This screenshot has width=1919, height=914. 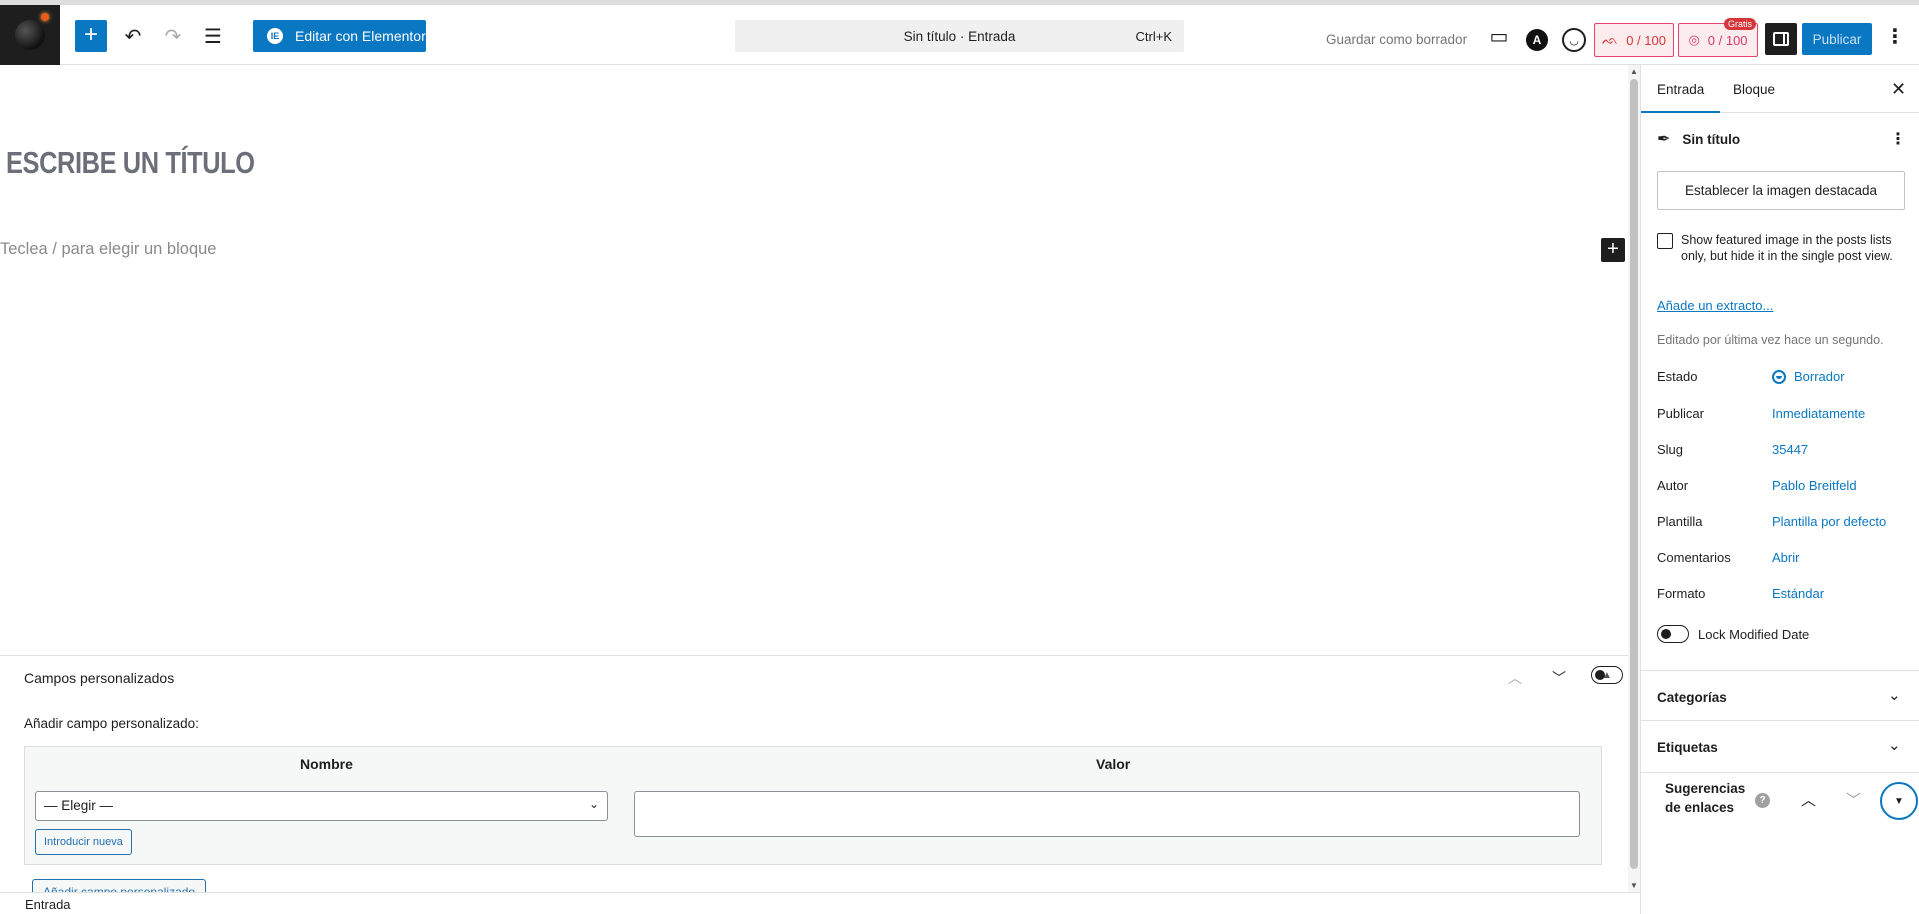 I want to click on status-label: Estado, so click(x=1677, y=376).